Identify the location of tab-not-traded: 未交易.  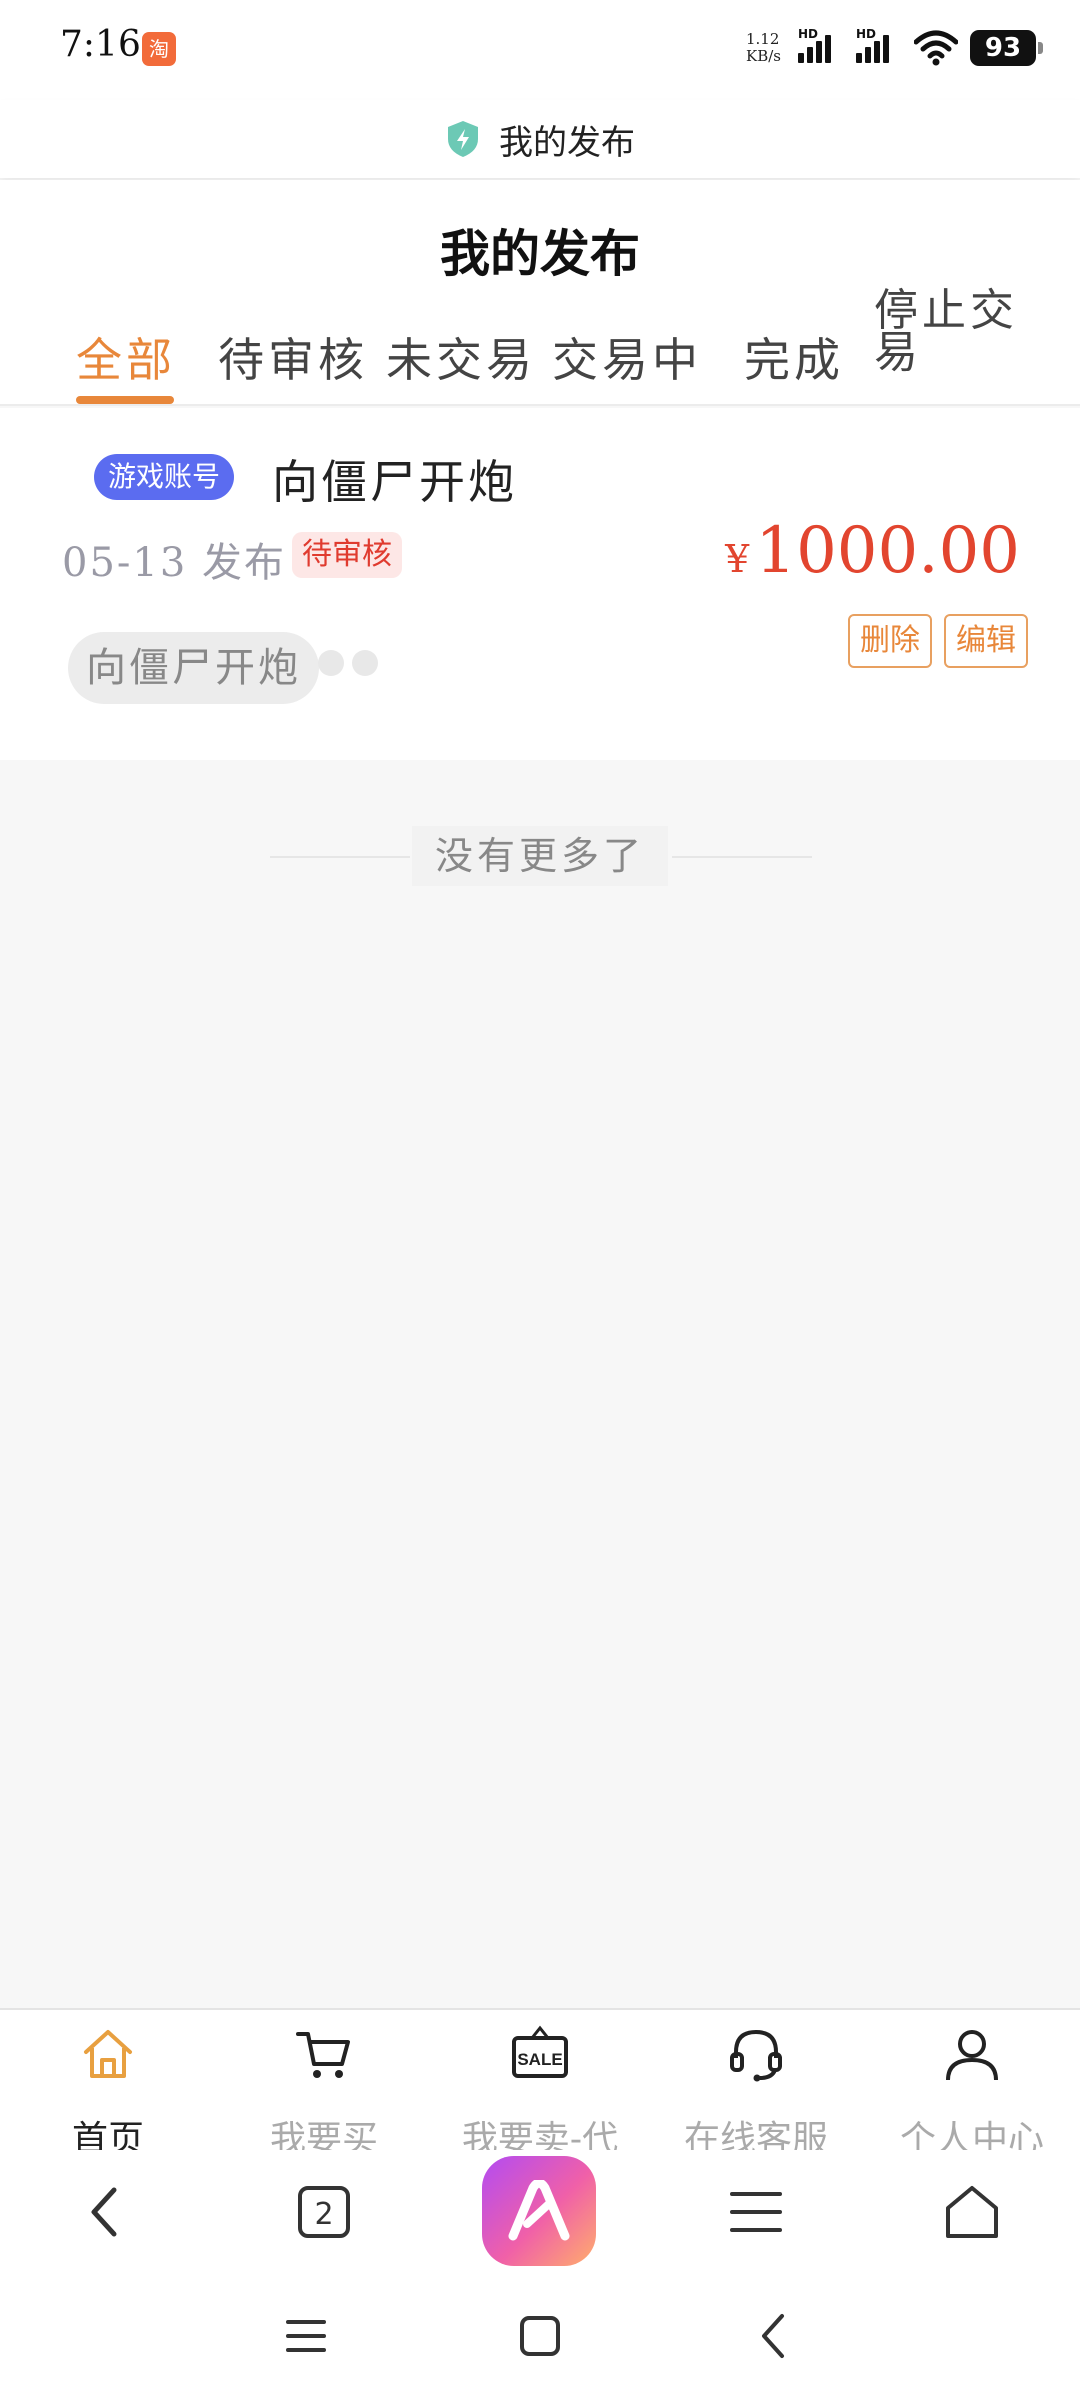
(461, 357).